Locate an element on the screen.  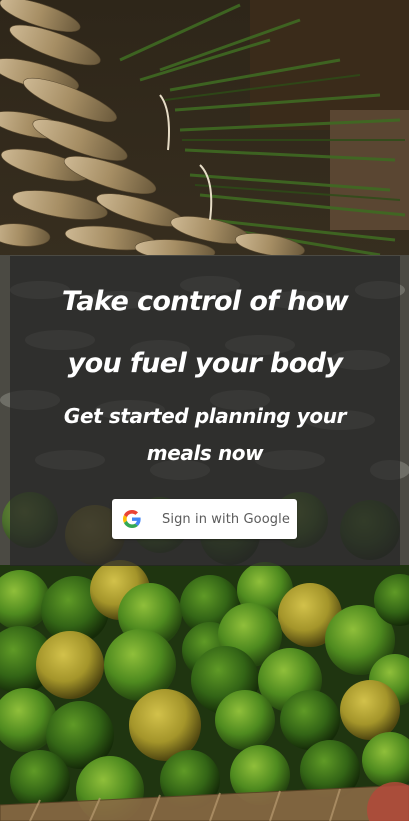
headline-line-1: Take control of how is located at coordinates (205, 301).